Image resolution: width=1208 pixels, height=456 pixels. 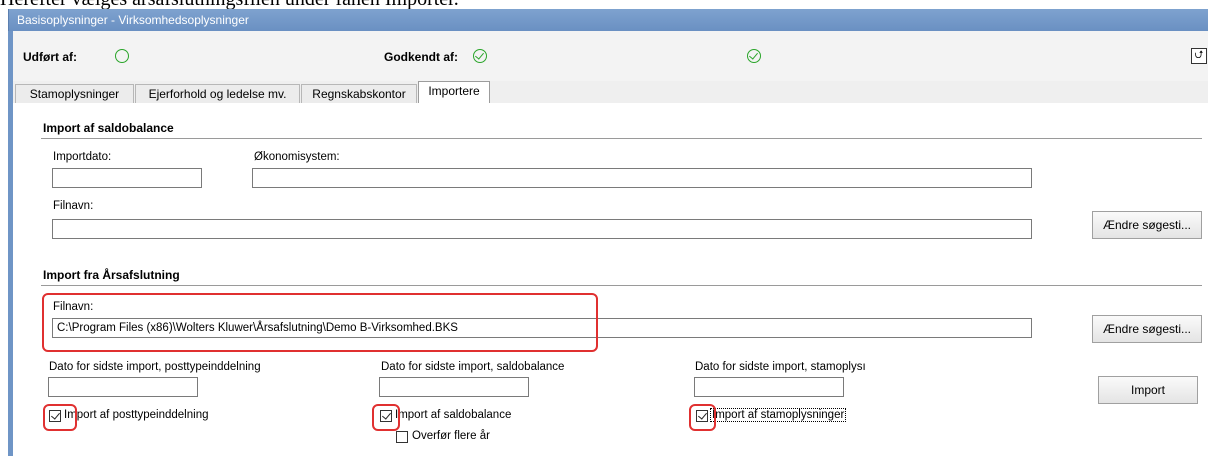 I want to click on approved-by-label: Godkendt af:, so click(x=421, y=57).